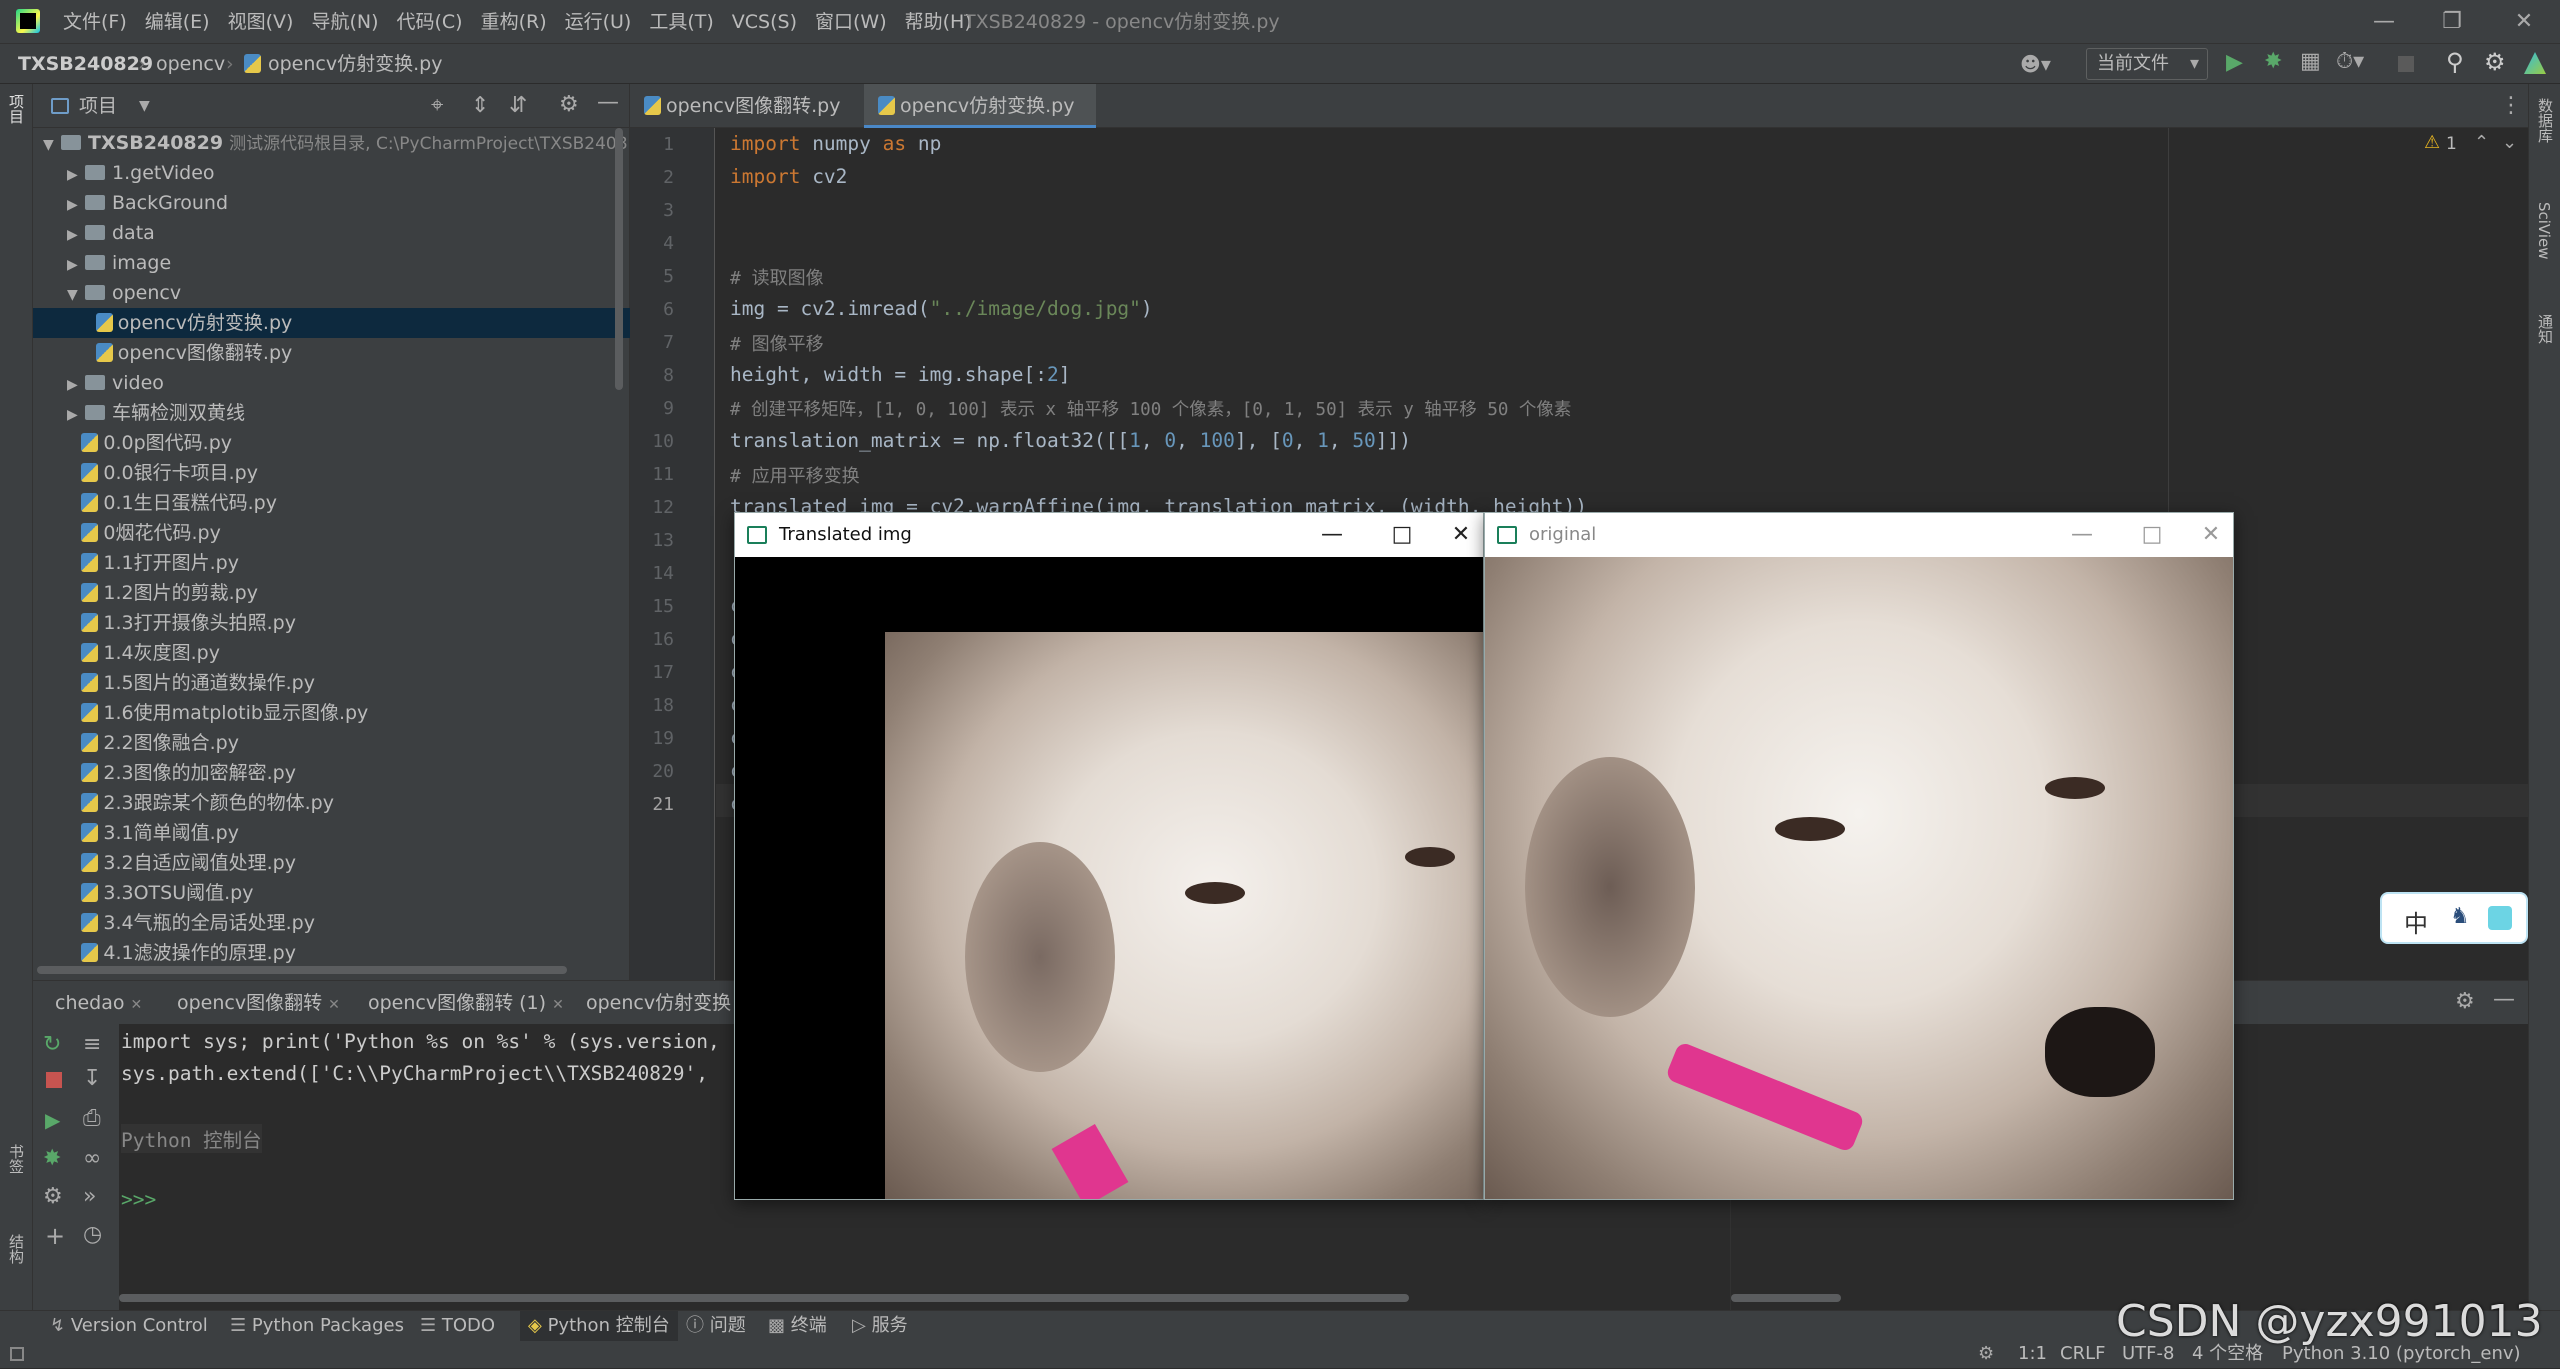  Describe the element at coordinates (331, 353) in the screenshot. I see `tree-file: opencv图像翻转.py` at that location.